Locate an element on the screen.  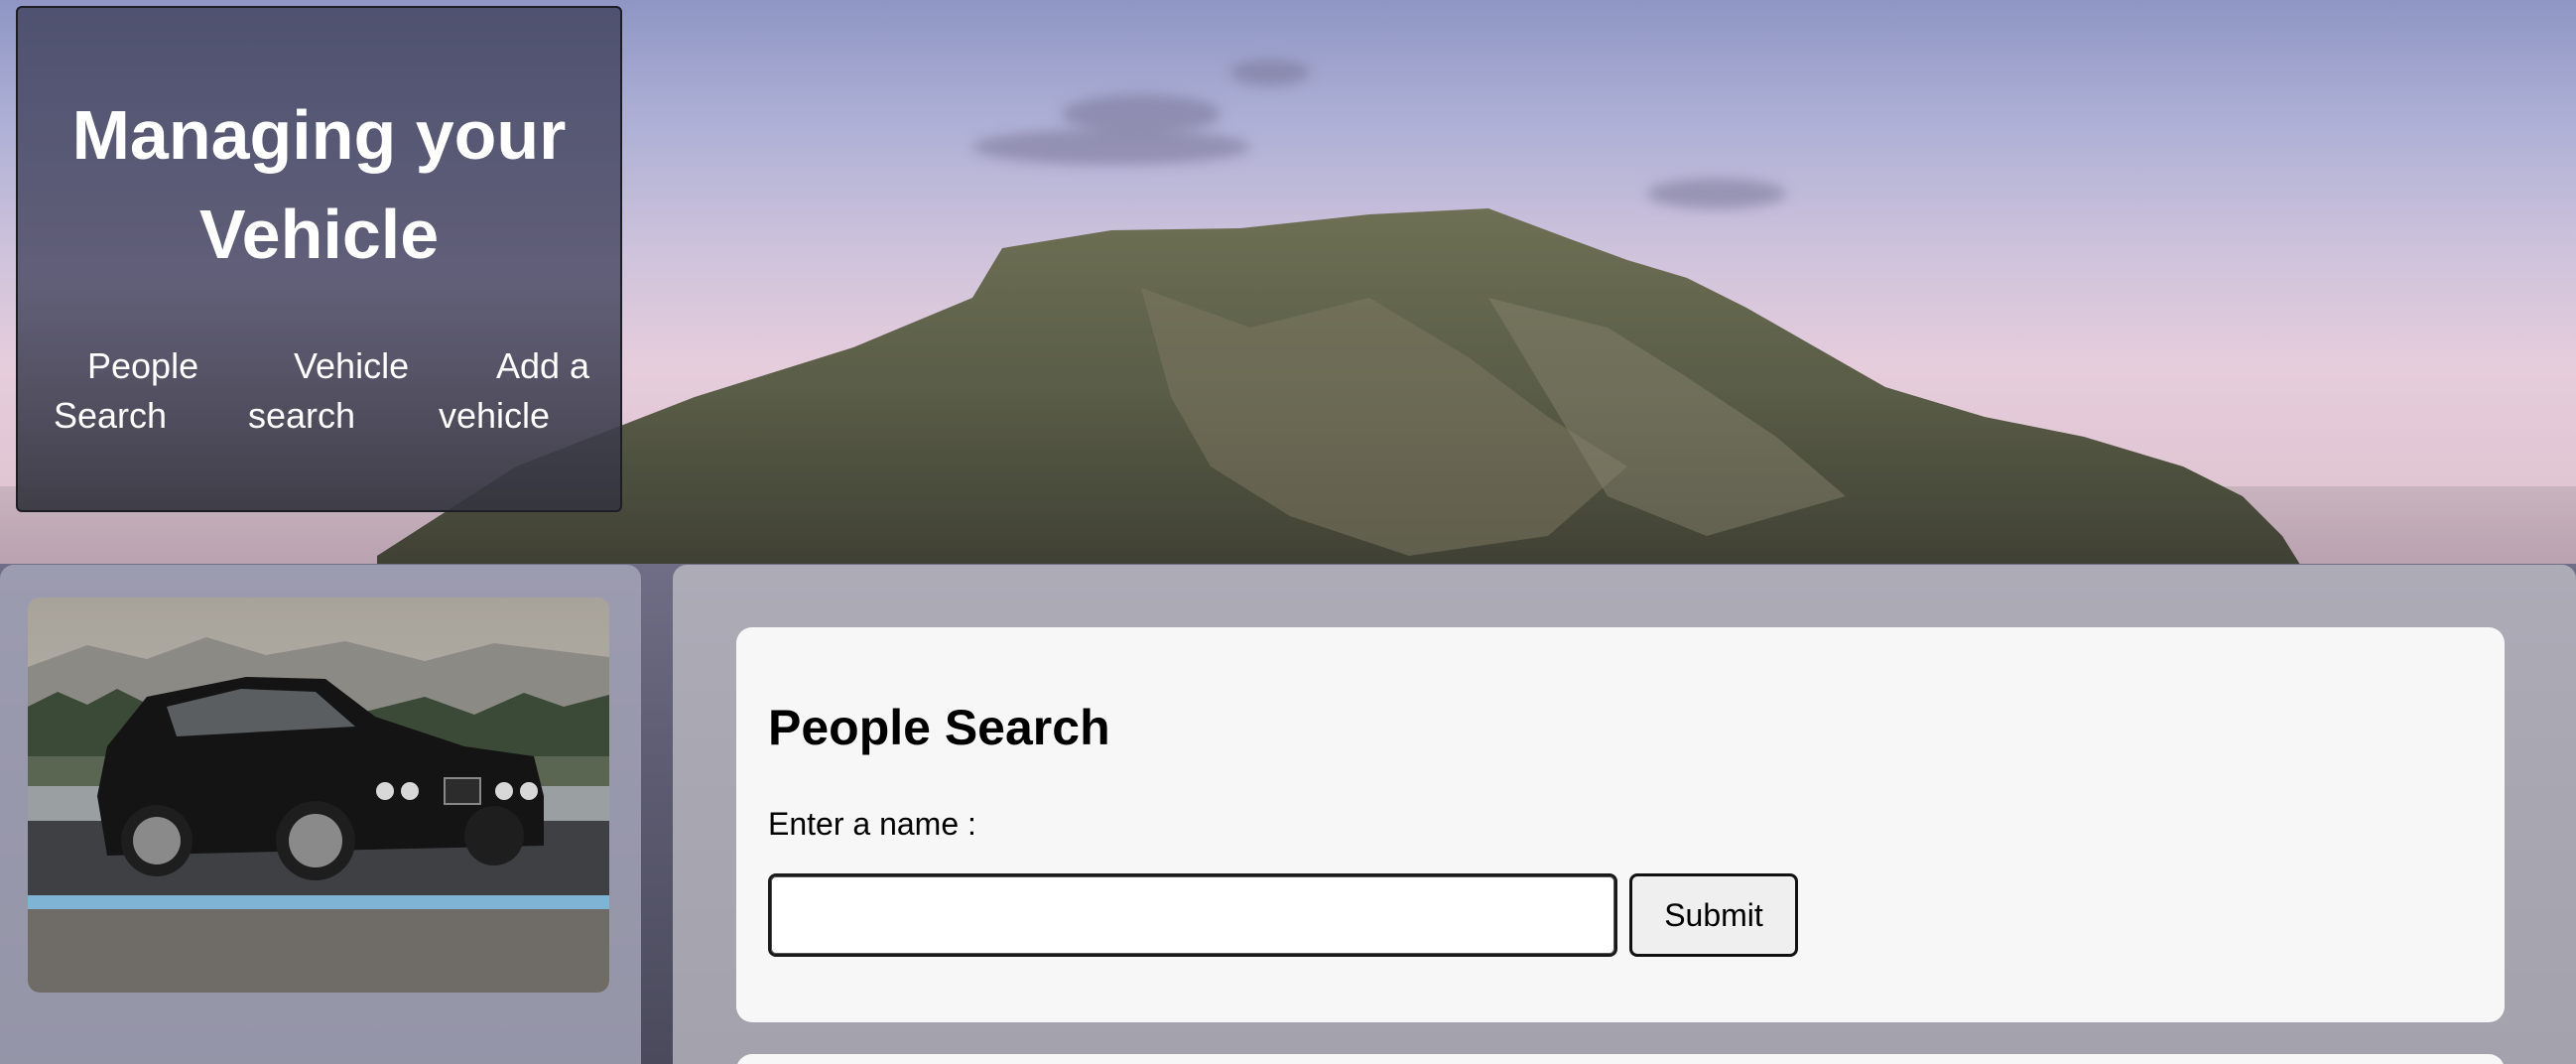
car-photo is located at coordinates (319, 795).